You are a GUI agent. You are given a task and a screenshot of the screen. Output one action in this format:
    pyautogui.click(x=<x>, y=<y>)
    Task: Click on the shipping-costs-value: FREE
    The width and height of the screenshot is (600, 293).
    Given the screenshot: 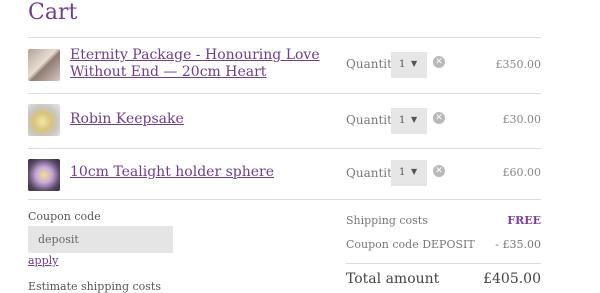 What is the action you would take?
    pyautogui.click(x=524, y=220)
    